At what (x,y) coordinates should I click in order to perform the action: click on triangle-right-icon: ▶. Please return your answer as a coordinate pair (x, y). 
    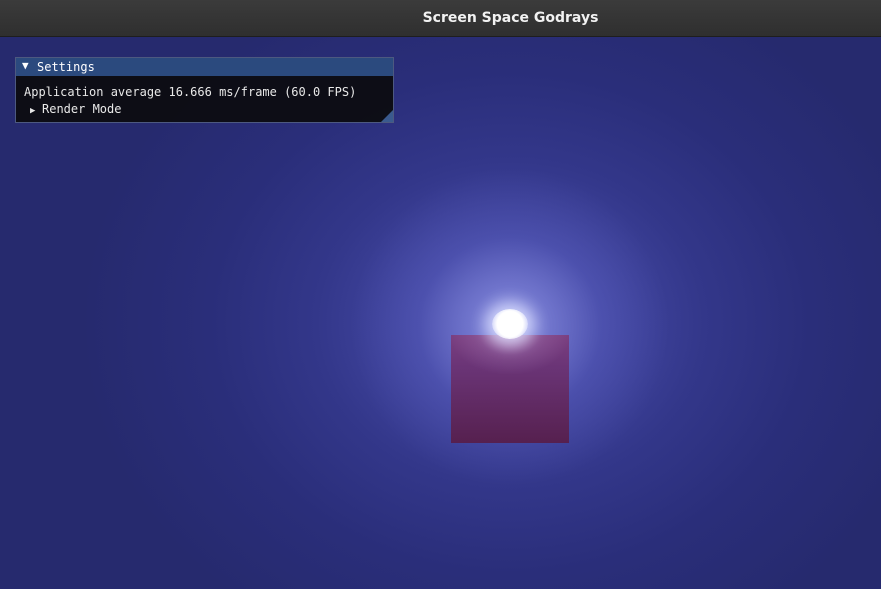
    Looking at the image, I should click on (33, 111).